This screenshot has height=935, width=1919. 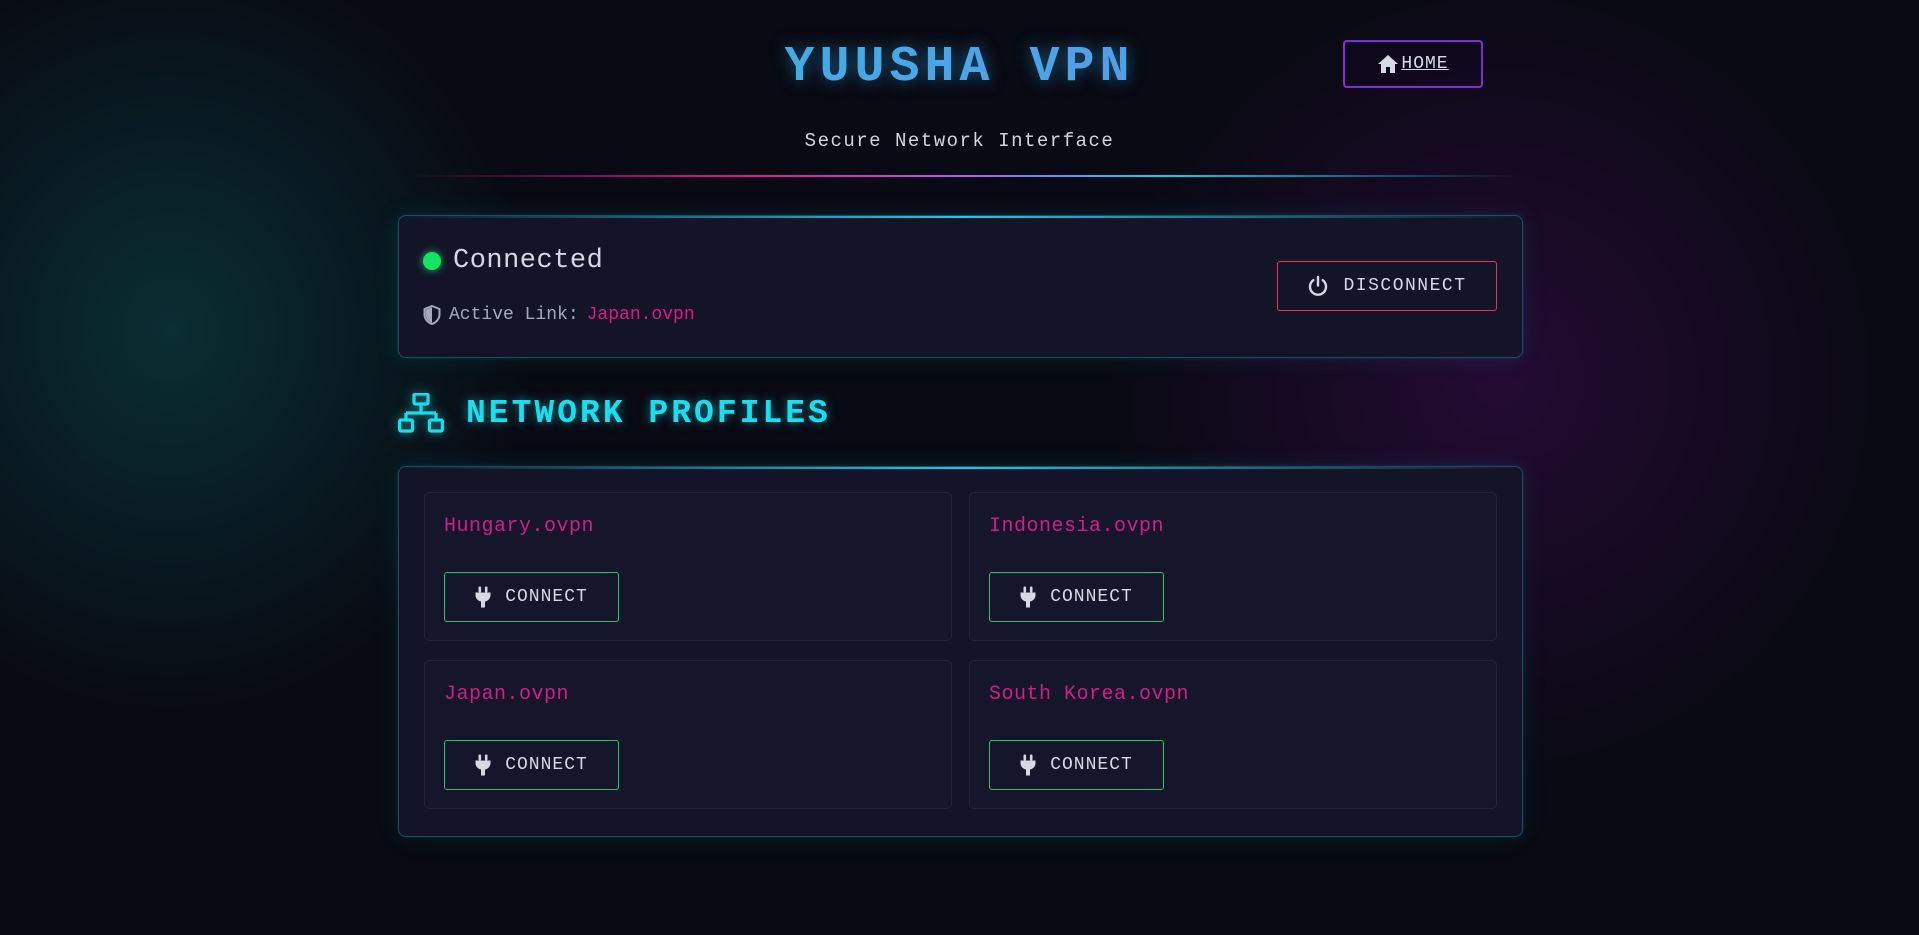 I want to click on header-divider, so click(x=965, y=176).